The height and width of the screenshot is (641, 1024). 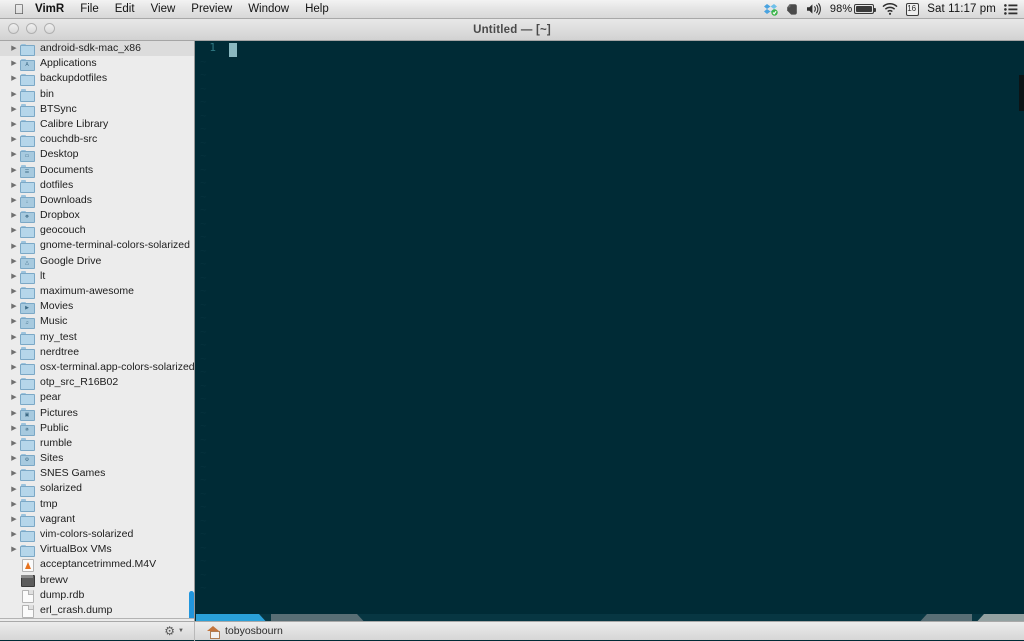 I want to click on list-menu-icon, so click(x=1011, y=9).